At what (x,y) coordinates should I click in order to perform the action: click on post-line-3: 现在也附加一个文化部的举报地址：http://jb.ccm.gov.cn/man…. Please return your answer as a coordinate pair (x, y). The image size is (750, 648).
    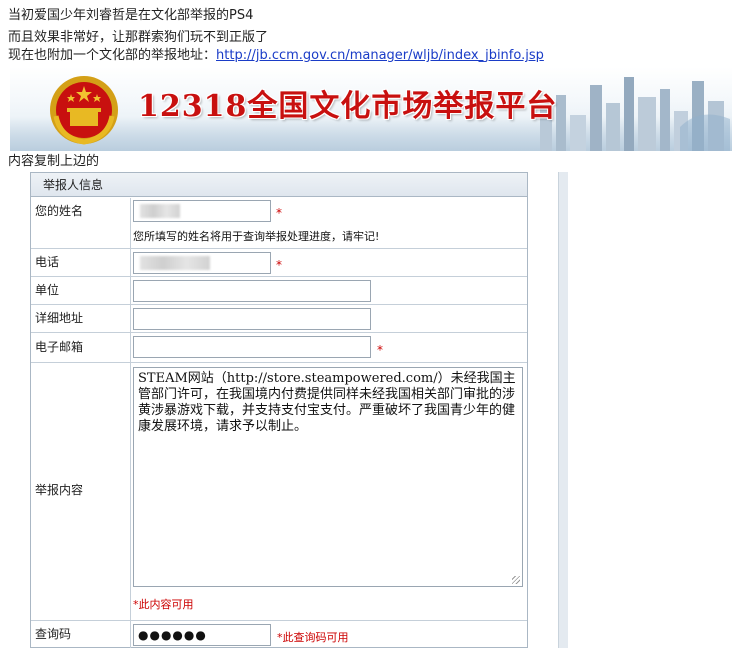
    Looking at the image, I should click on (276, 56).